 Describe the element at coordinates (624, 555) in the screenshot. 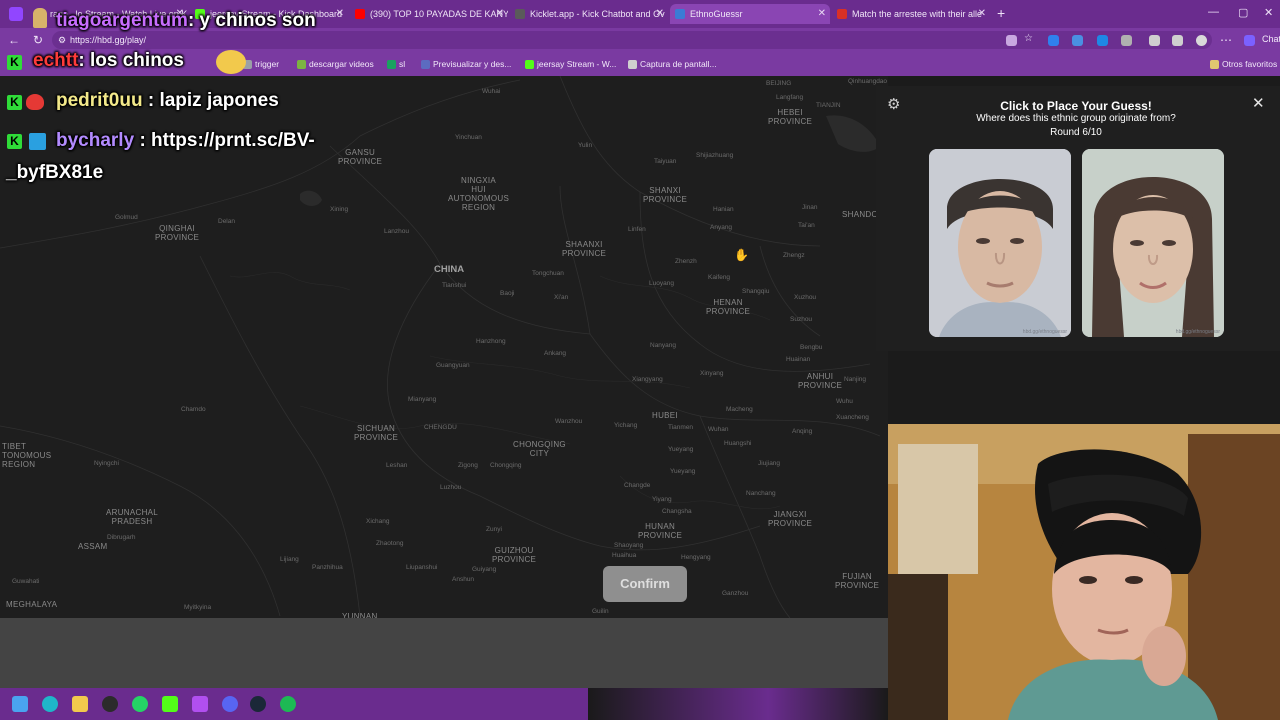

I see `city-label: Huaihua` at that location.